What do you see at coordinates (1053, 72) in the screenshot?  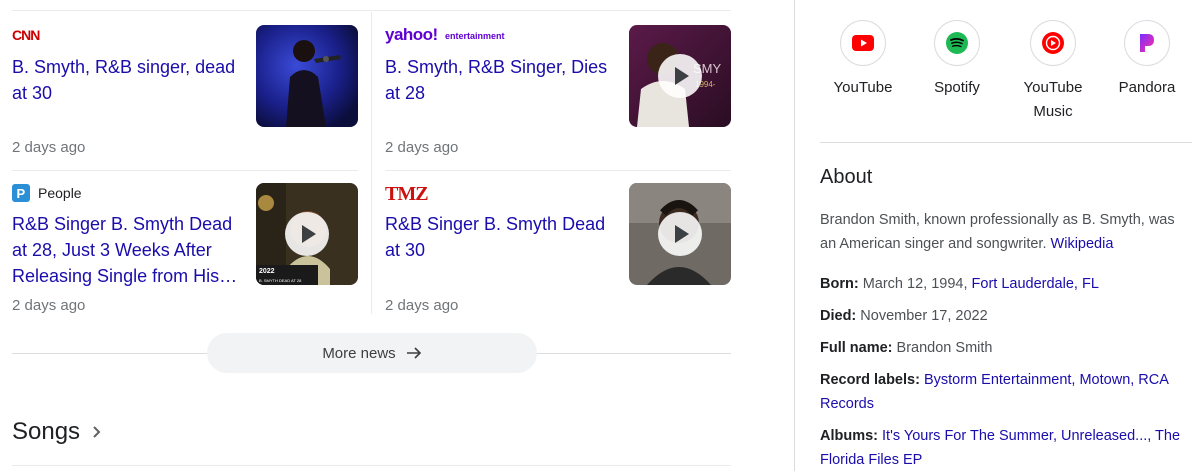 I see `service-youtube-music: YouTube Music` at bounding box center [1053, 72].